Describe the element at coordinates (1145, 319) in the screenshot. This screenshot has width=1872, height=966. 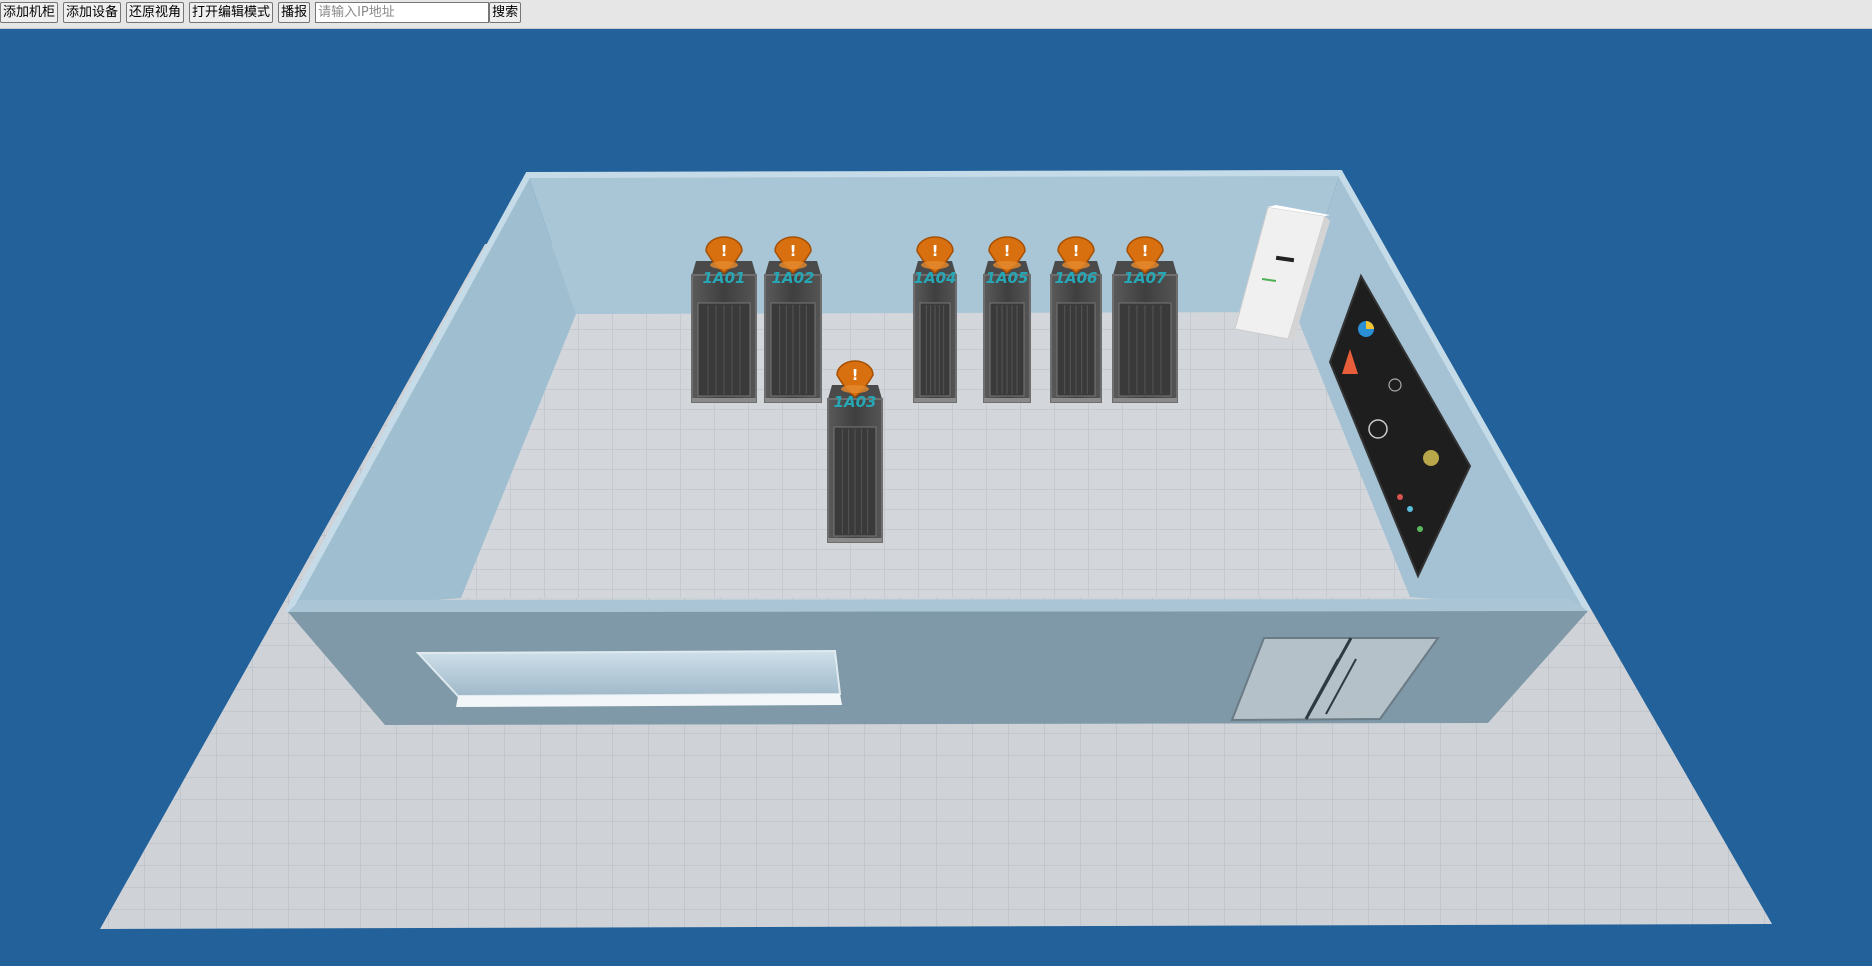
I see `server-rack-1a07: 1A07!` at that location.